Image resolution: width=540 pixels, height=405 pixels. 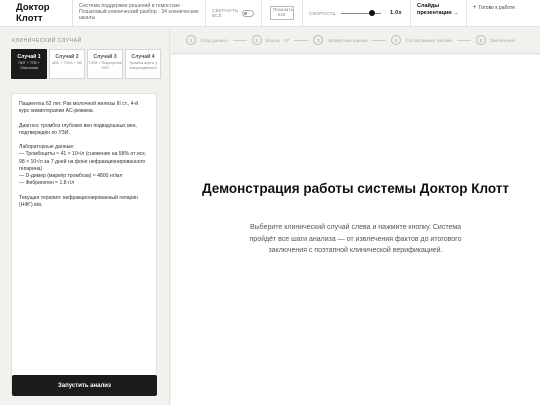 What do you see at coordinates (428, 40) in the screenshot?
I see `step-label: Согласование тактики` at bounding box center [428, 40].